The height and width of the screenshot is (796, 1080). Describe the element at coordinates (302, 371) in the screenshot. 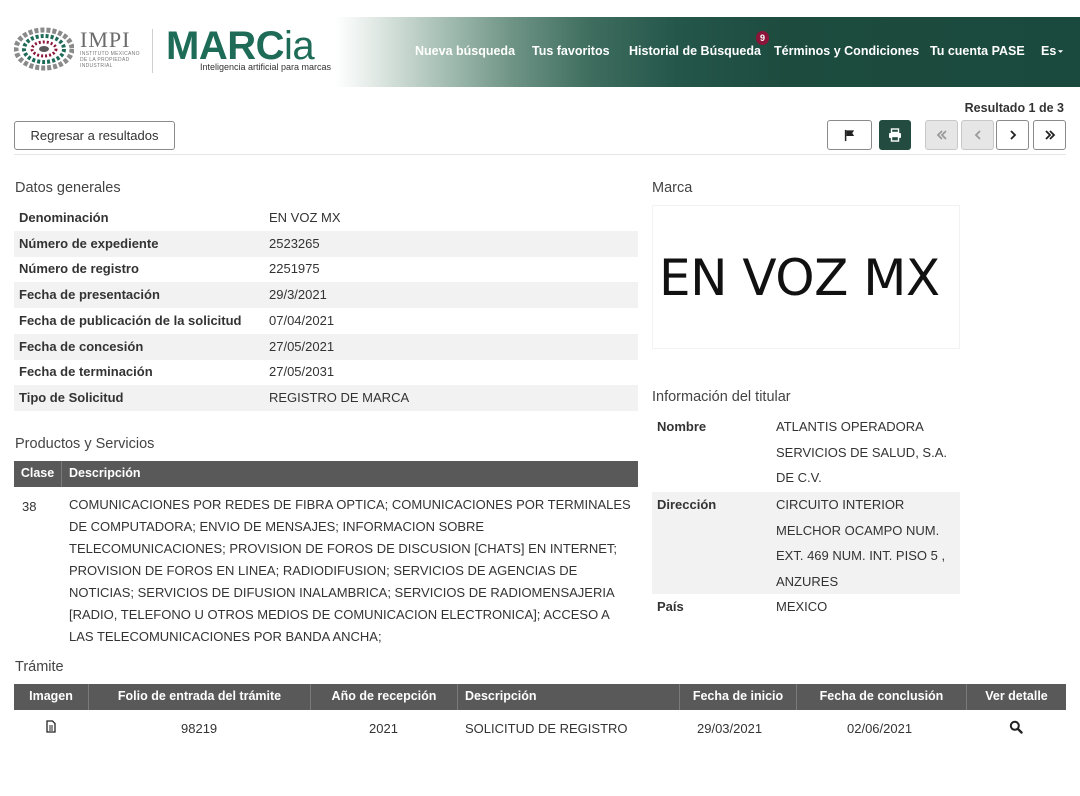

I see `datos-value: 27/05/2031` at that location.